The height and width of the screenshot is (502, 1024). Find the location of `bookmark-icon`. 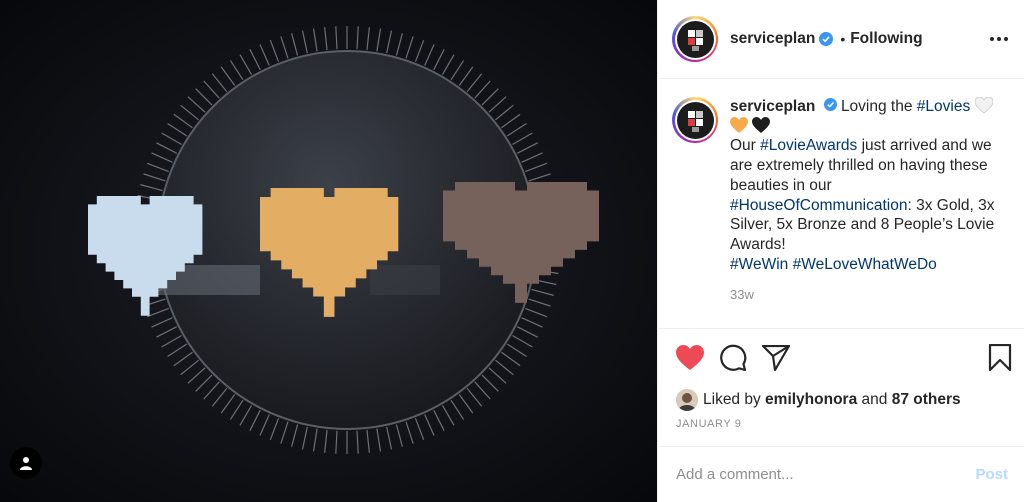

bookmark-icon is located at coordinates (1000, 357).